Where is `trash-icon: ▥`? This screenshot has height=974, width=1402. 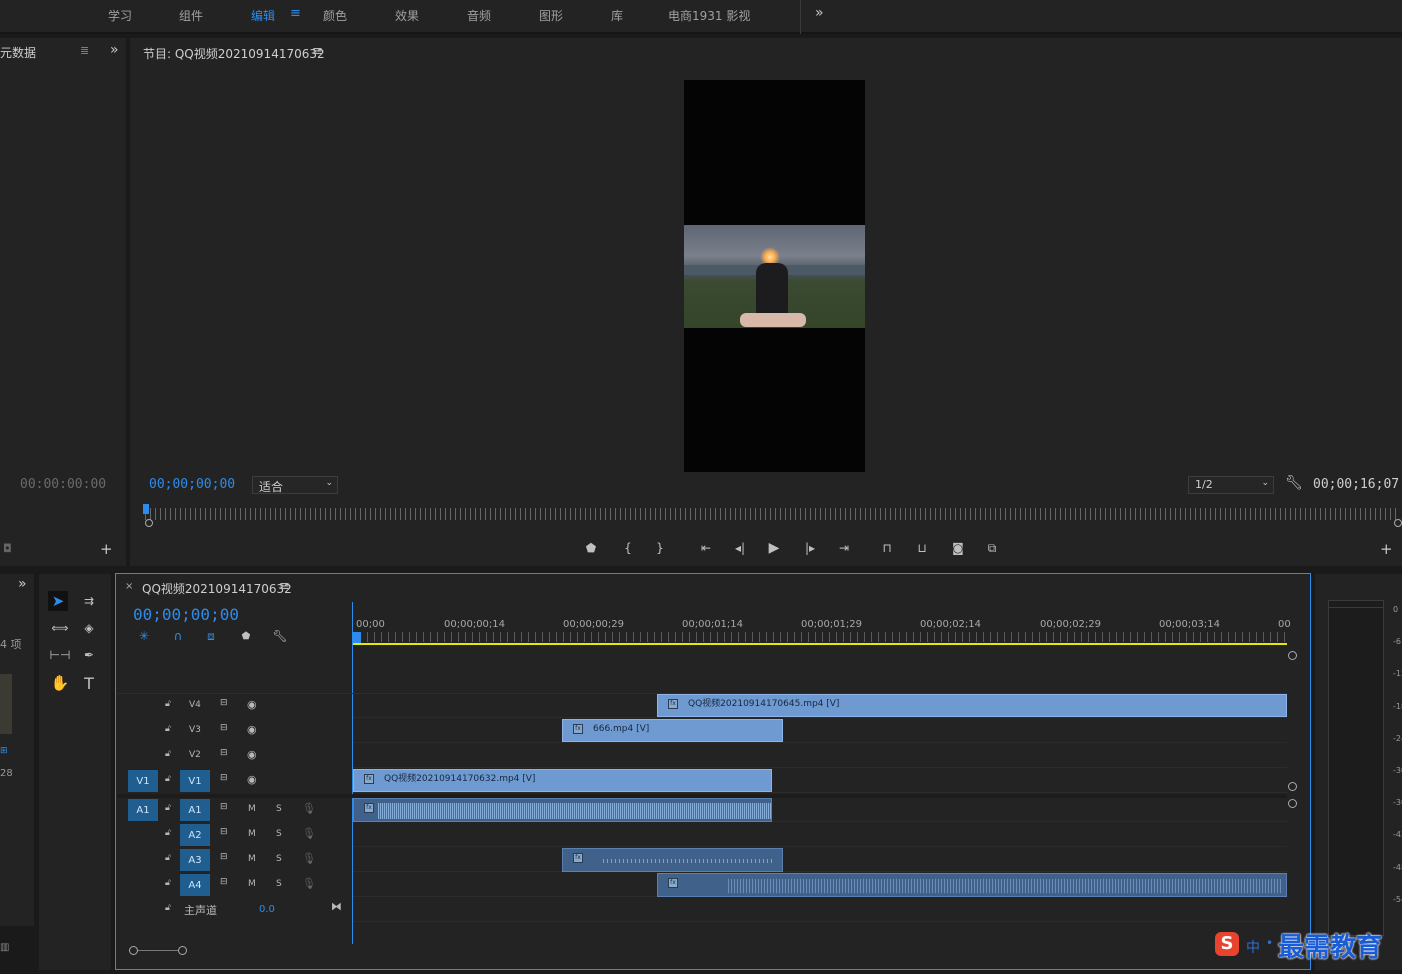
trash-icon: ▥ is located at coordinates (4, 947).